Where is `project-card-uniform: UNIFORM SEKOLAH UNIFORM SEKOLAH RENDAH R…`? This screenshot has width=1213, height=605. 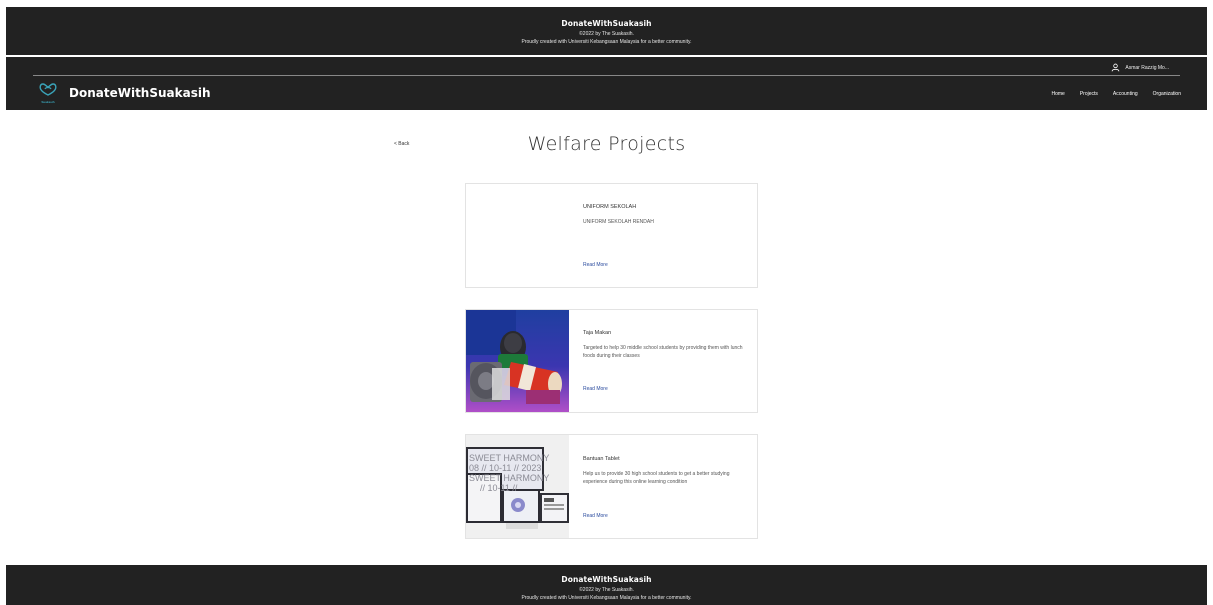
project-card-uniform: UNIFORM SEKOLAH UNIFORM SEKOLAH RENDAH R… is located at coordinates (611, 235).